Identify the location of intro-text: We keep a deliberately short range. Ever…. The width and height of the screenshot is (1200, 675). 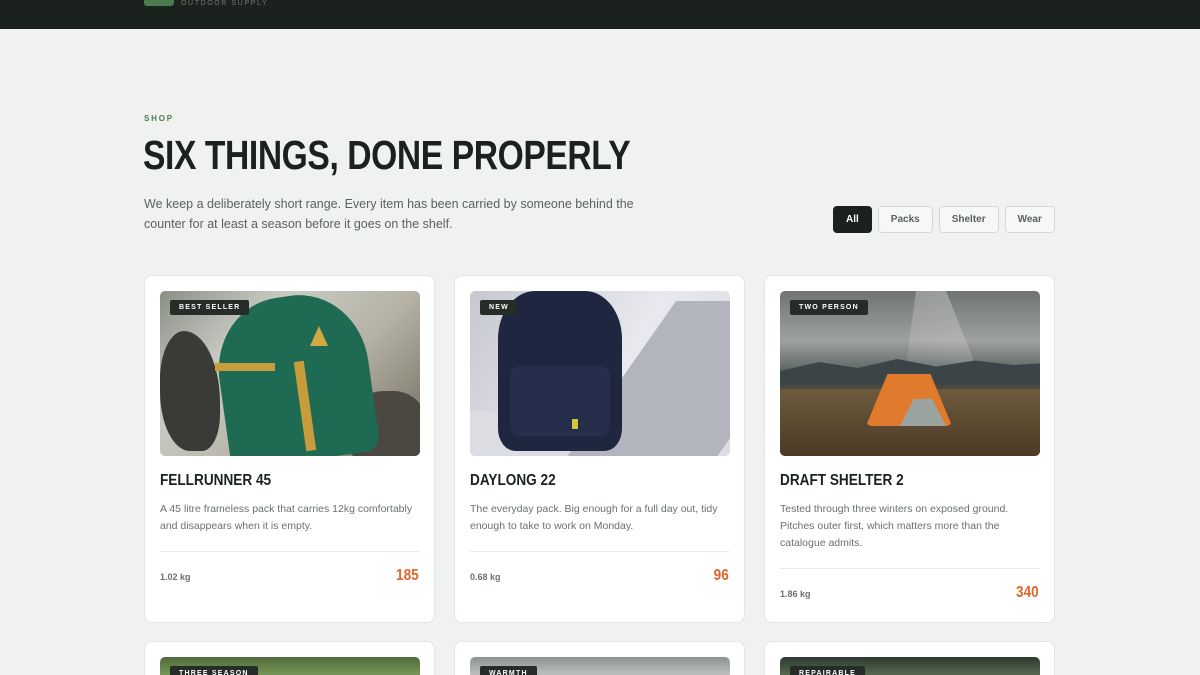
(389, 214).